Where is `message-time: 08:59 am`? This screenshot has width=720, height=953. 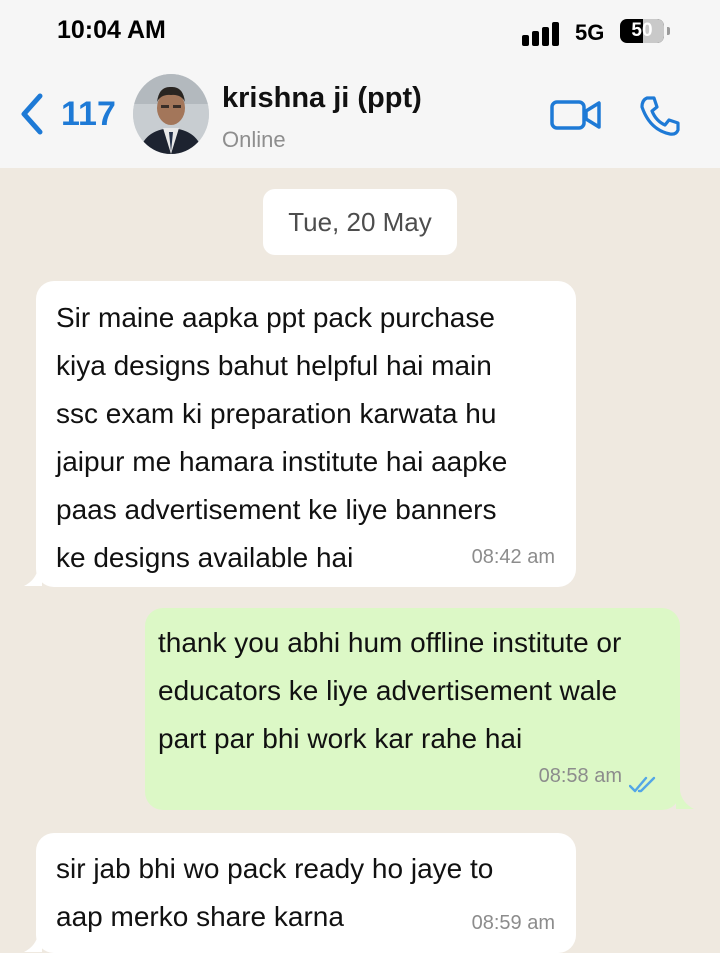 message-time: 08:59 am is located at coordinates (513, 923).